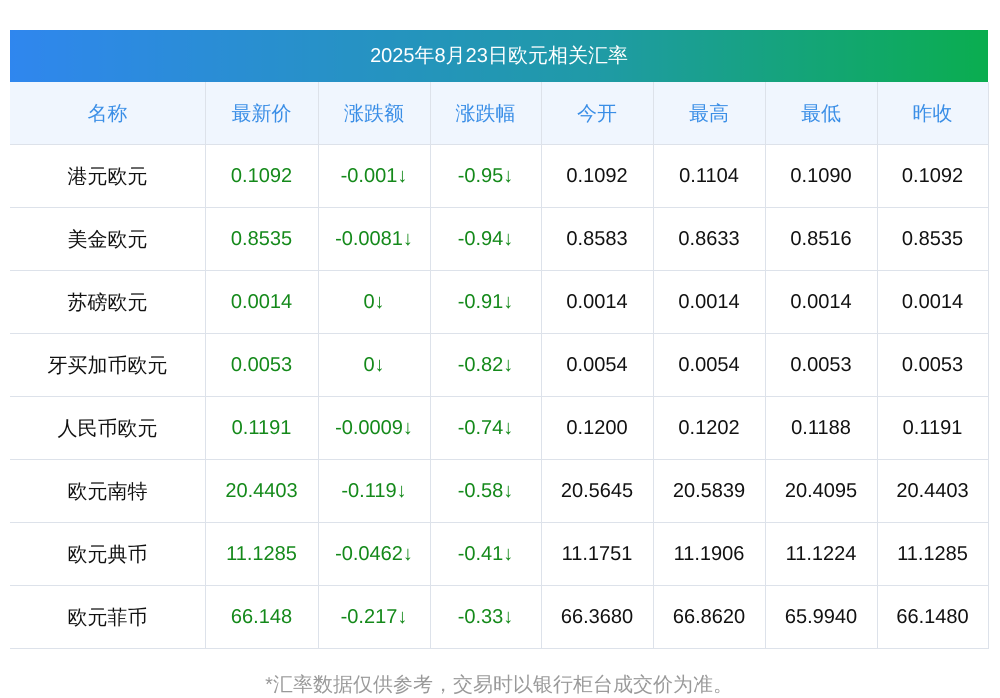 The width and height of the screenshot is (1000, 698). Describe the element at coordinates (485, 113) in the screenshot. I see `column-header: 涨跌幅` at that location.